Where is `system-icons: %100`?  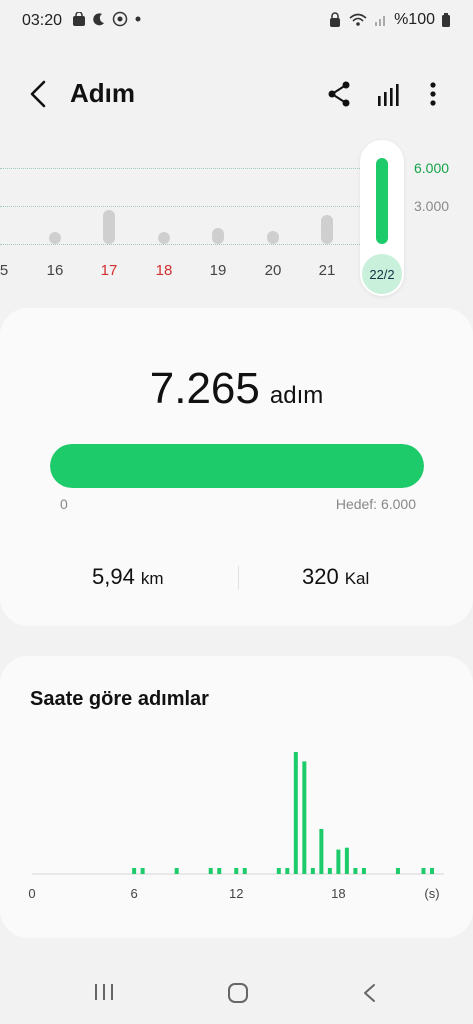 system-icons: %100 is located at coordinates (389, 20).